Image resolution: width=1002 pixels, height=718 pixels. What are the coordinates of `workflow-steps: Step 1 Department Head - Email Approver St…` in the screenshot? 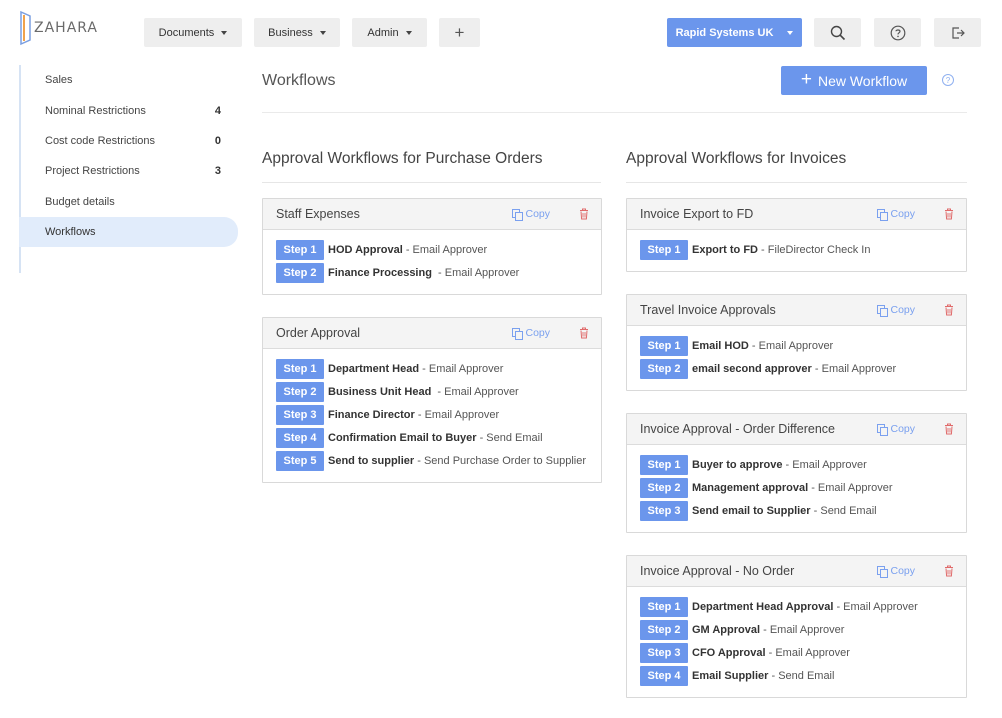 It's located at (432, 410).